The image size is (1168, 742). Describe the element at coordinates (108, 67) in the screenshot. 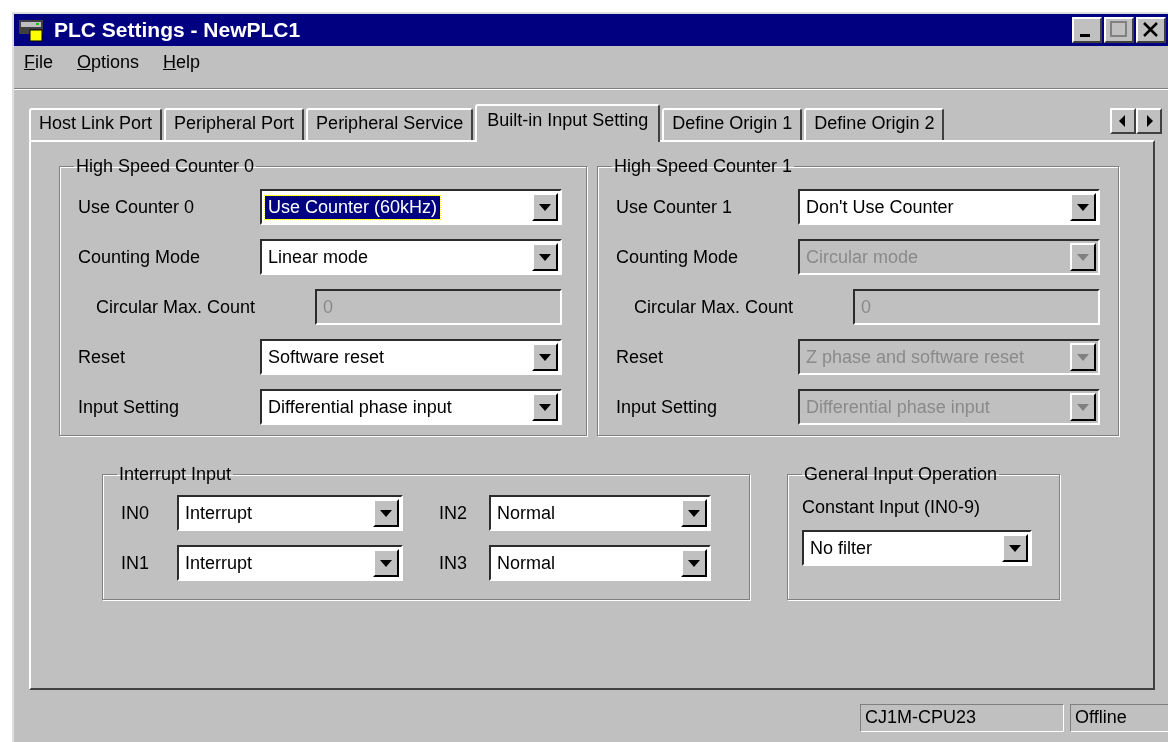

I see `menu-item: Options` at that location.